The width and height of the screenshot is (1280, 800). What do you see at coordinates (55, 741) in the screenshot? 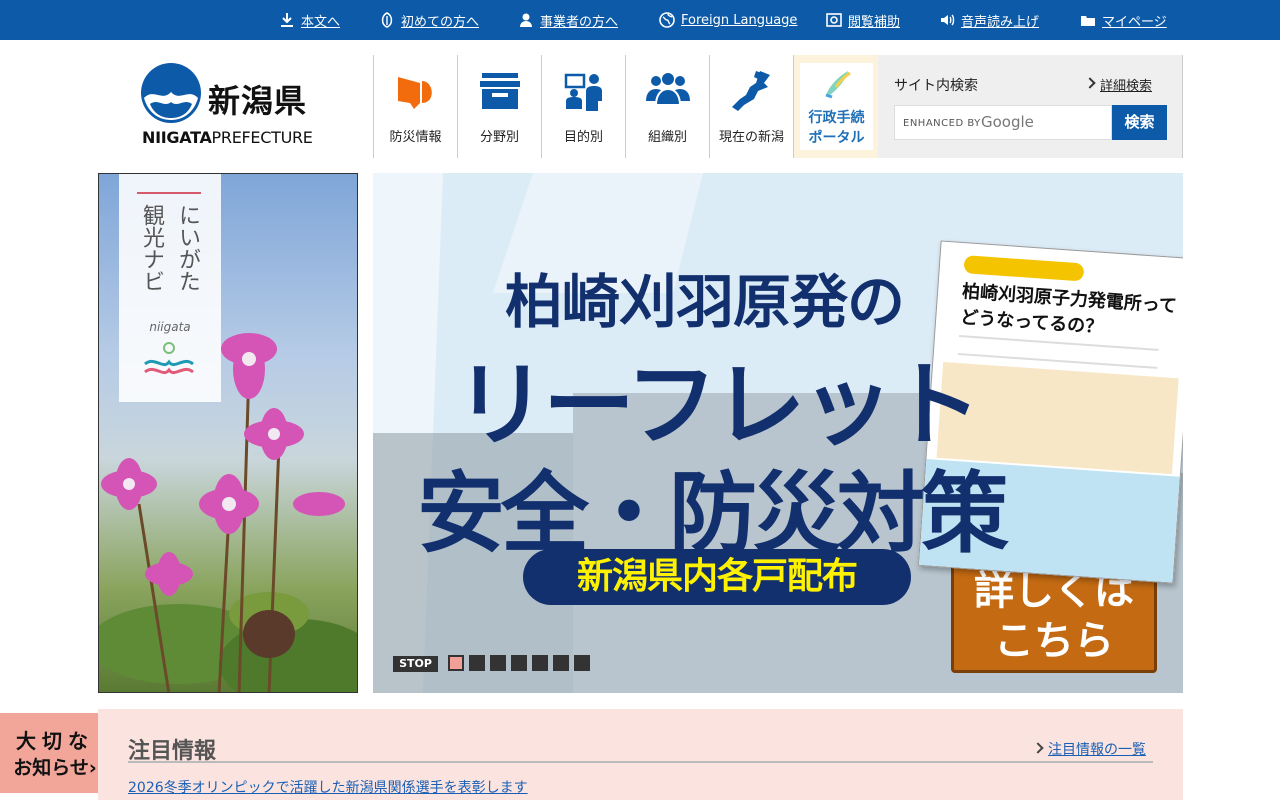
I see `notice-line1: 大切な` at bounding box center [55, 741].